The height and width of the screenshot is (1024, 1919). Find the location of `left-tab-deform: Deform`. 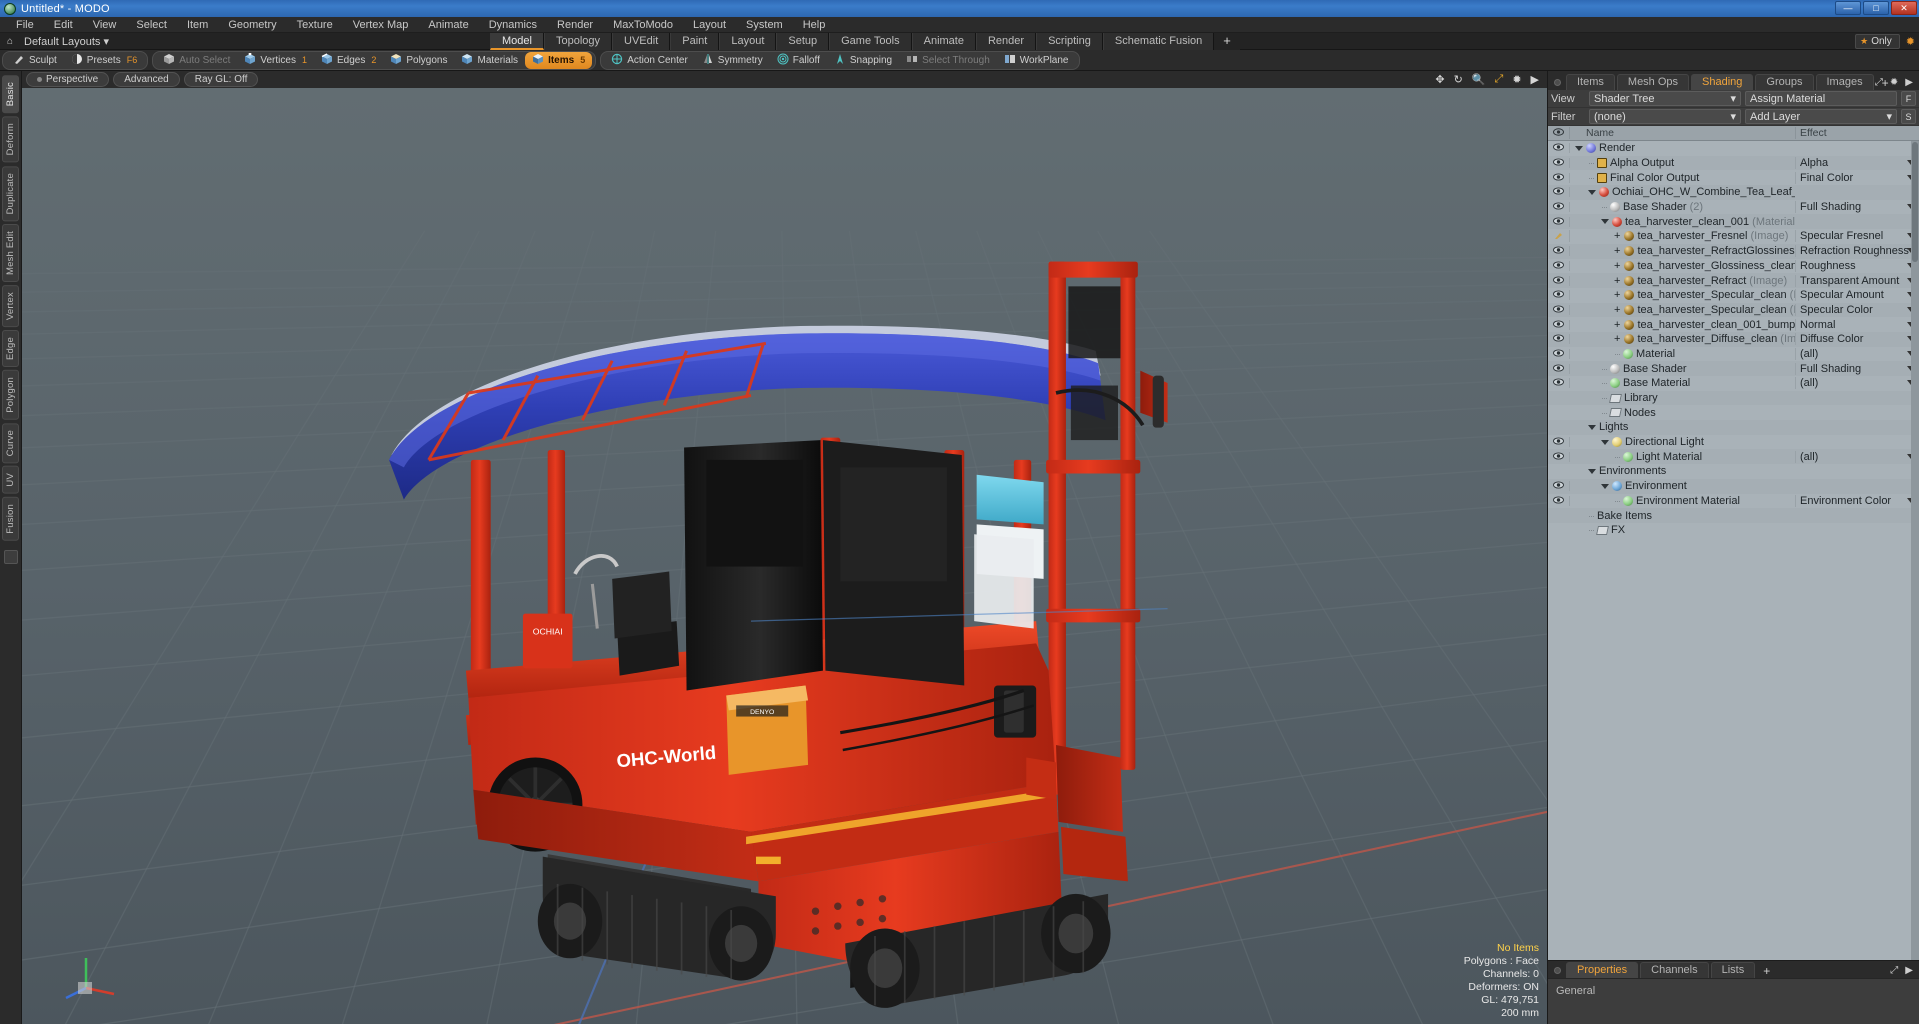

left-tab-deform: Deform is located at coordinates (10, 139).